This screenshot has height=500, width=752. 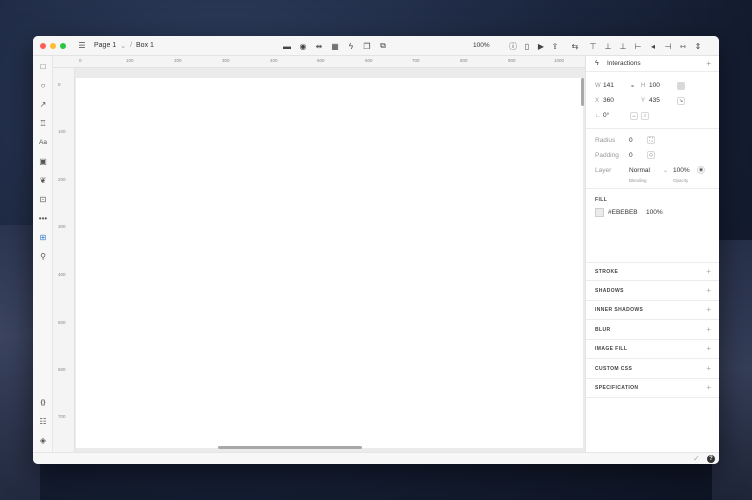 I want to click on ruler-tick-label: 100, so click(x=130, y=60).